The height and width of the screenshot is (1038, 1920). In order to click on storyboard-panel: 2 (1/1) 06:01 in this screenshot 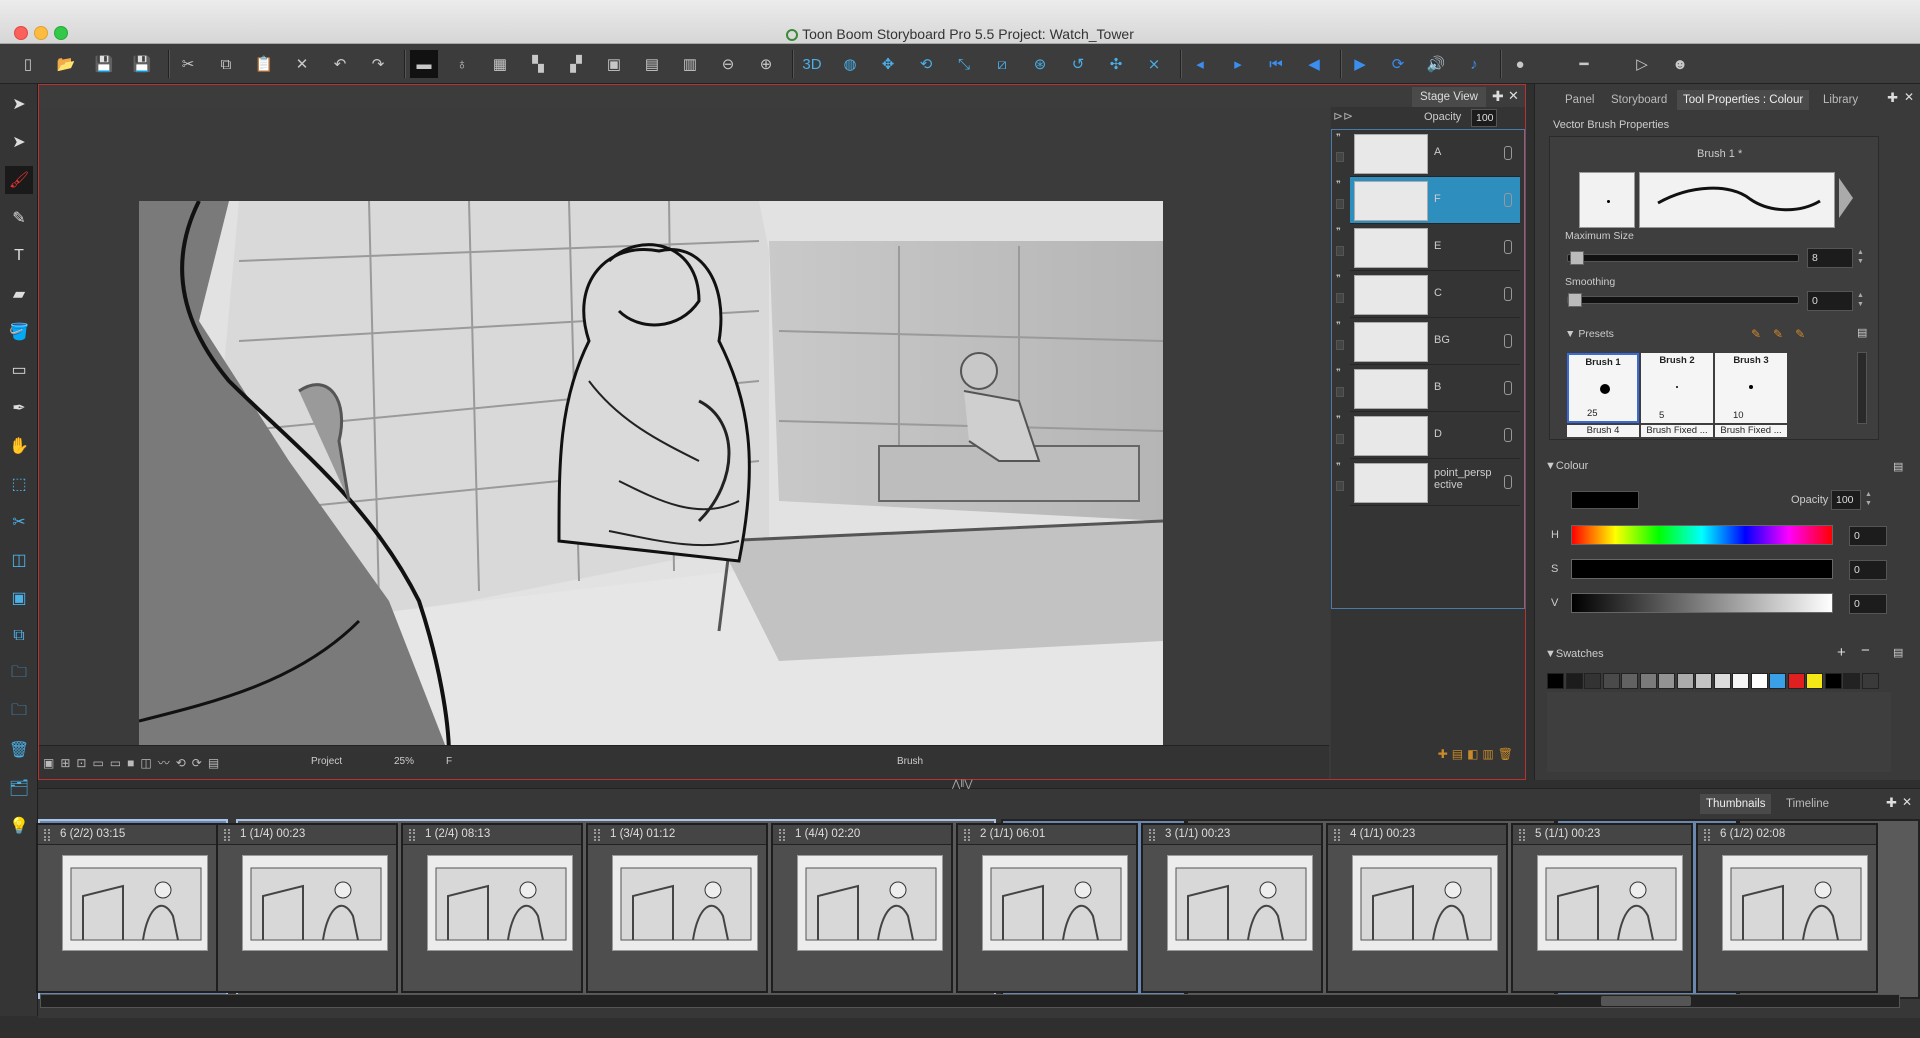, I will do `click(1047, 908)`.